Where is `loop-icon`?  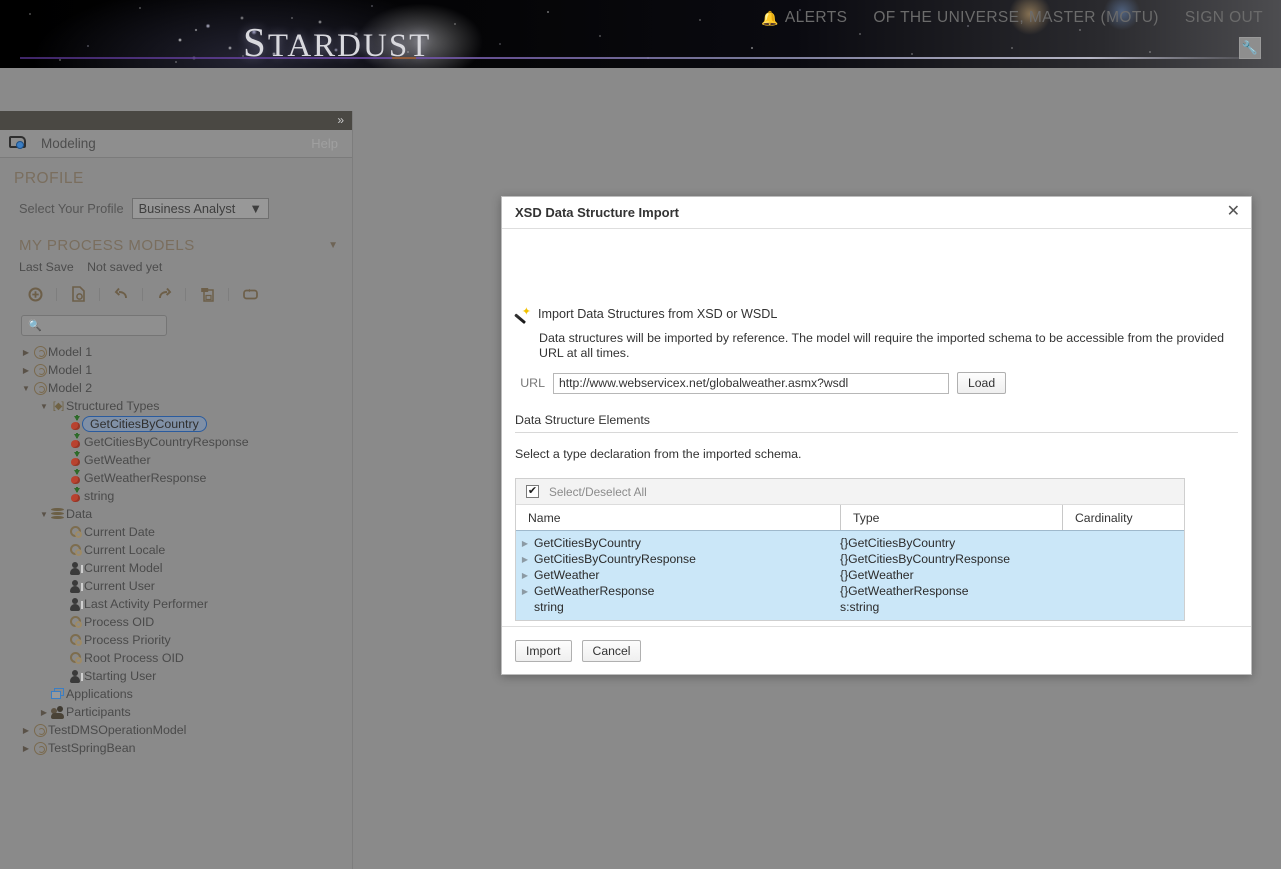
loop-icon is located at coordinates (250, 294).